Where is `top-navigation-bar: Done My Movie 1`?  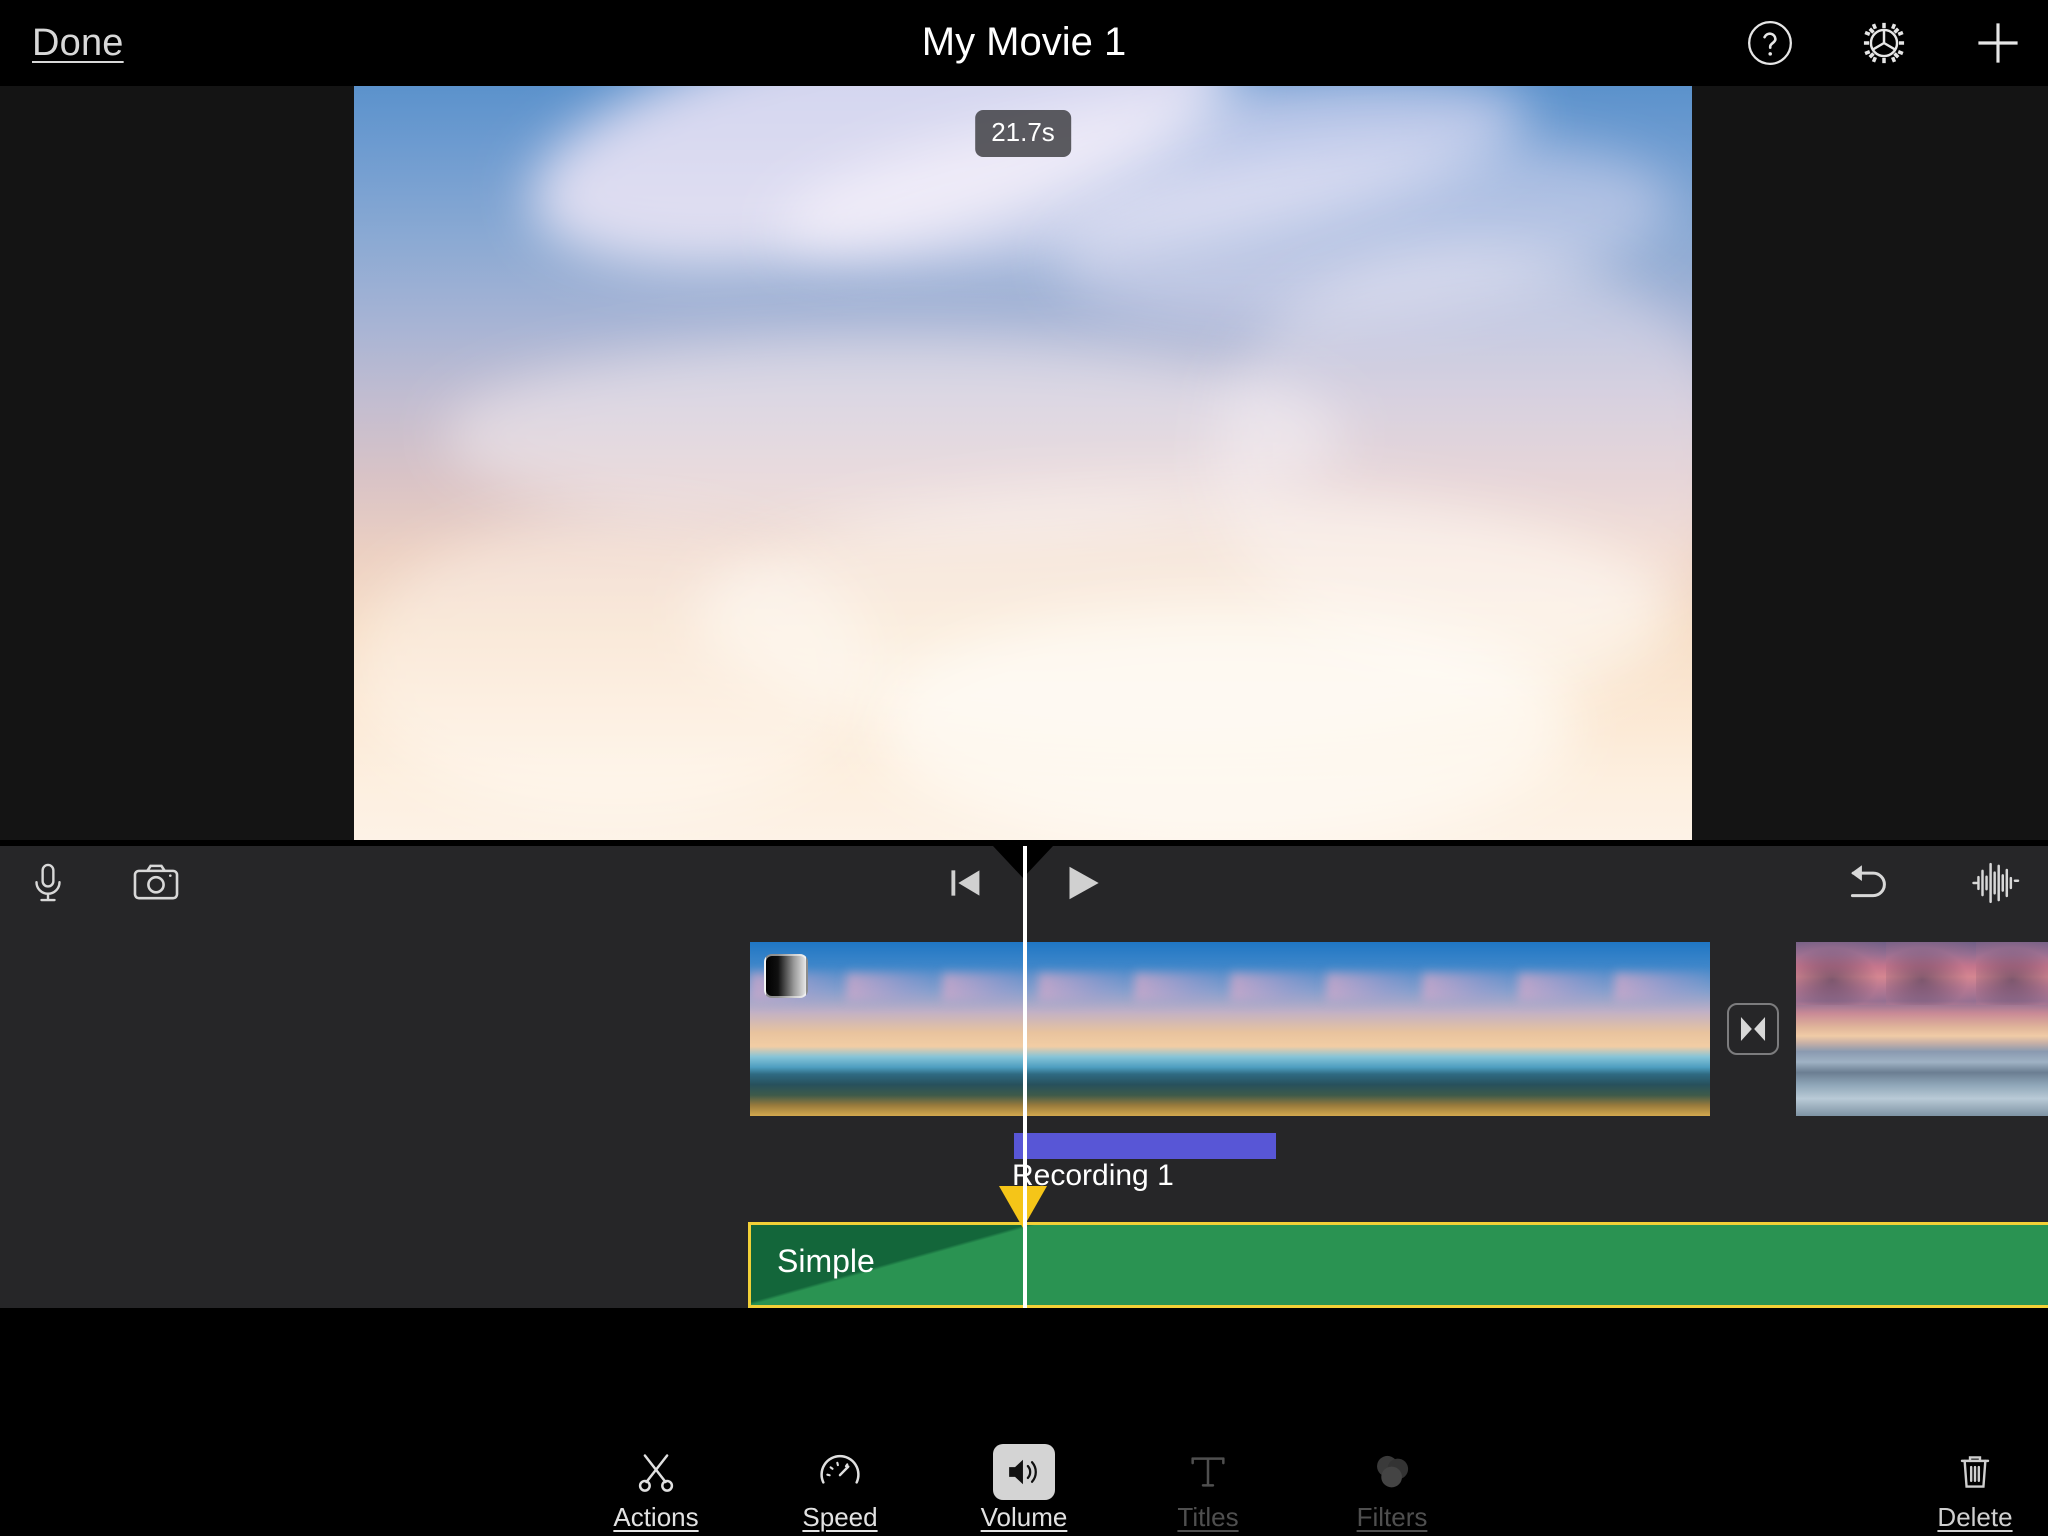
top-navigation-bar: Done My Movie 1 is located at coordinates (1024, 43).